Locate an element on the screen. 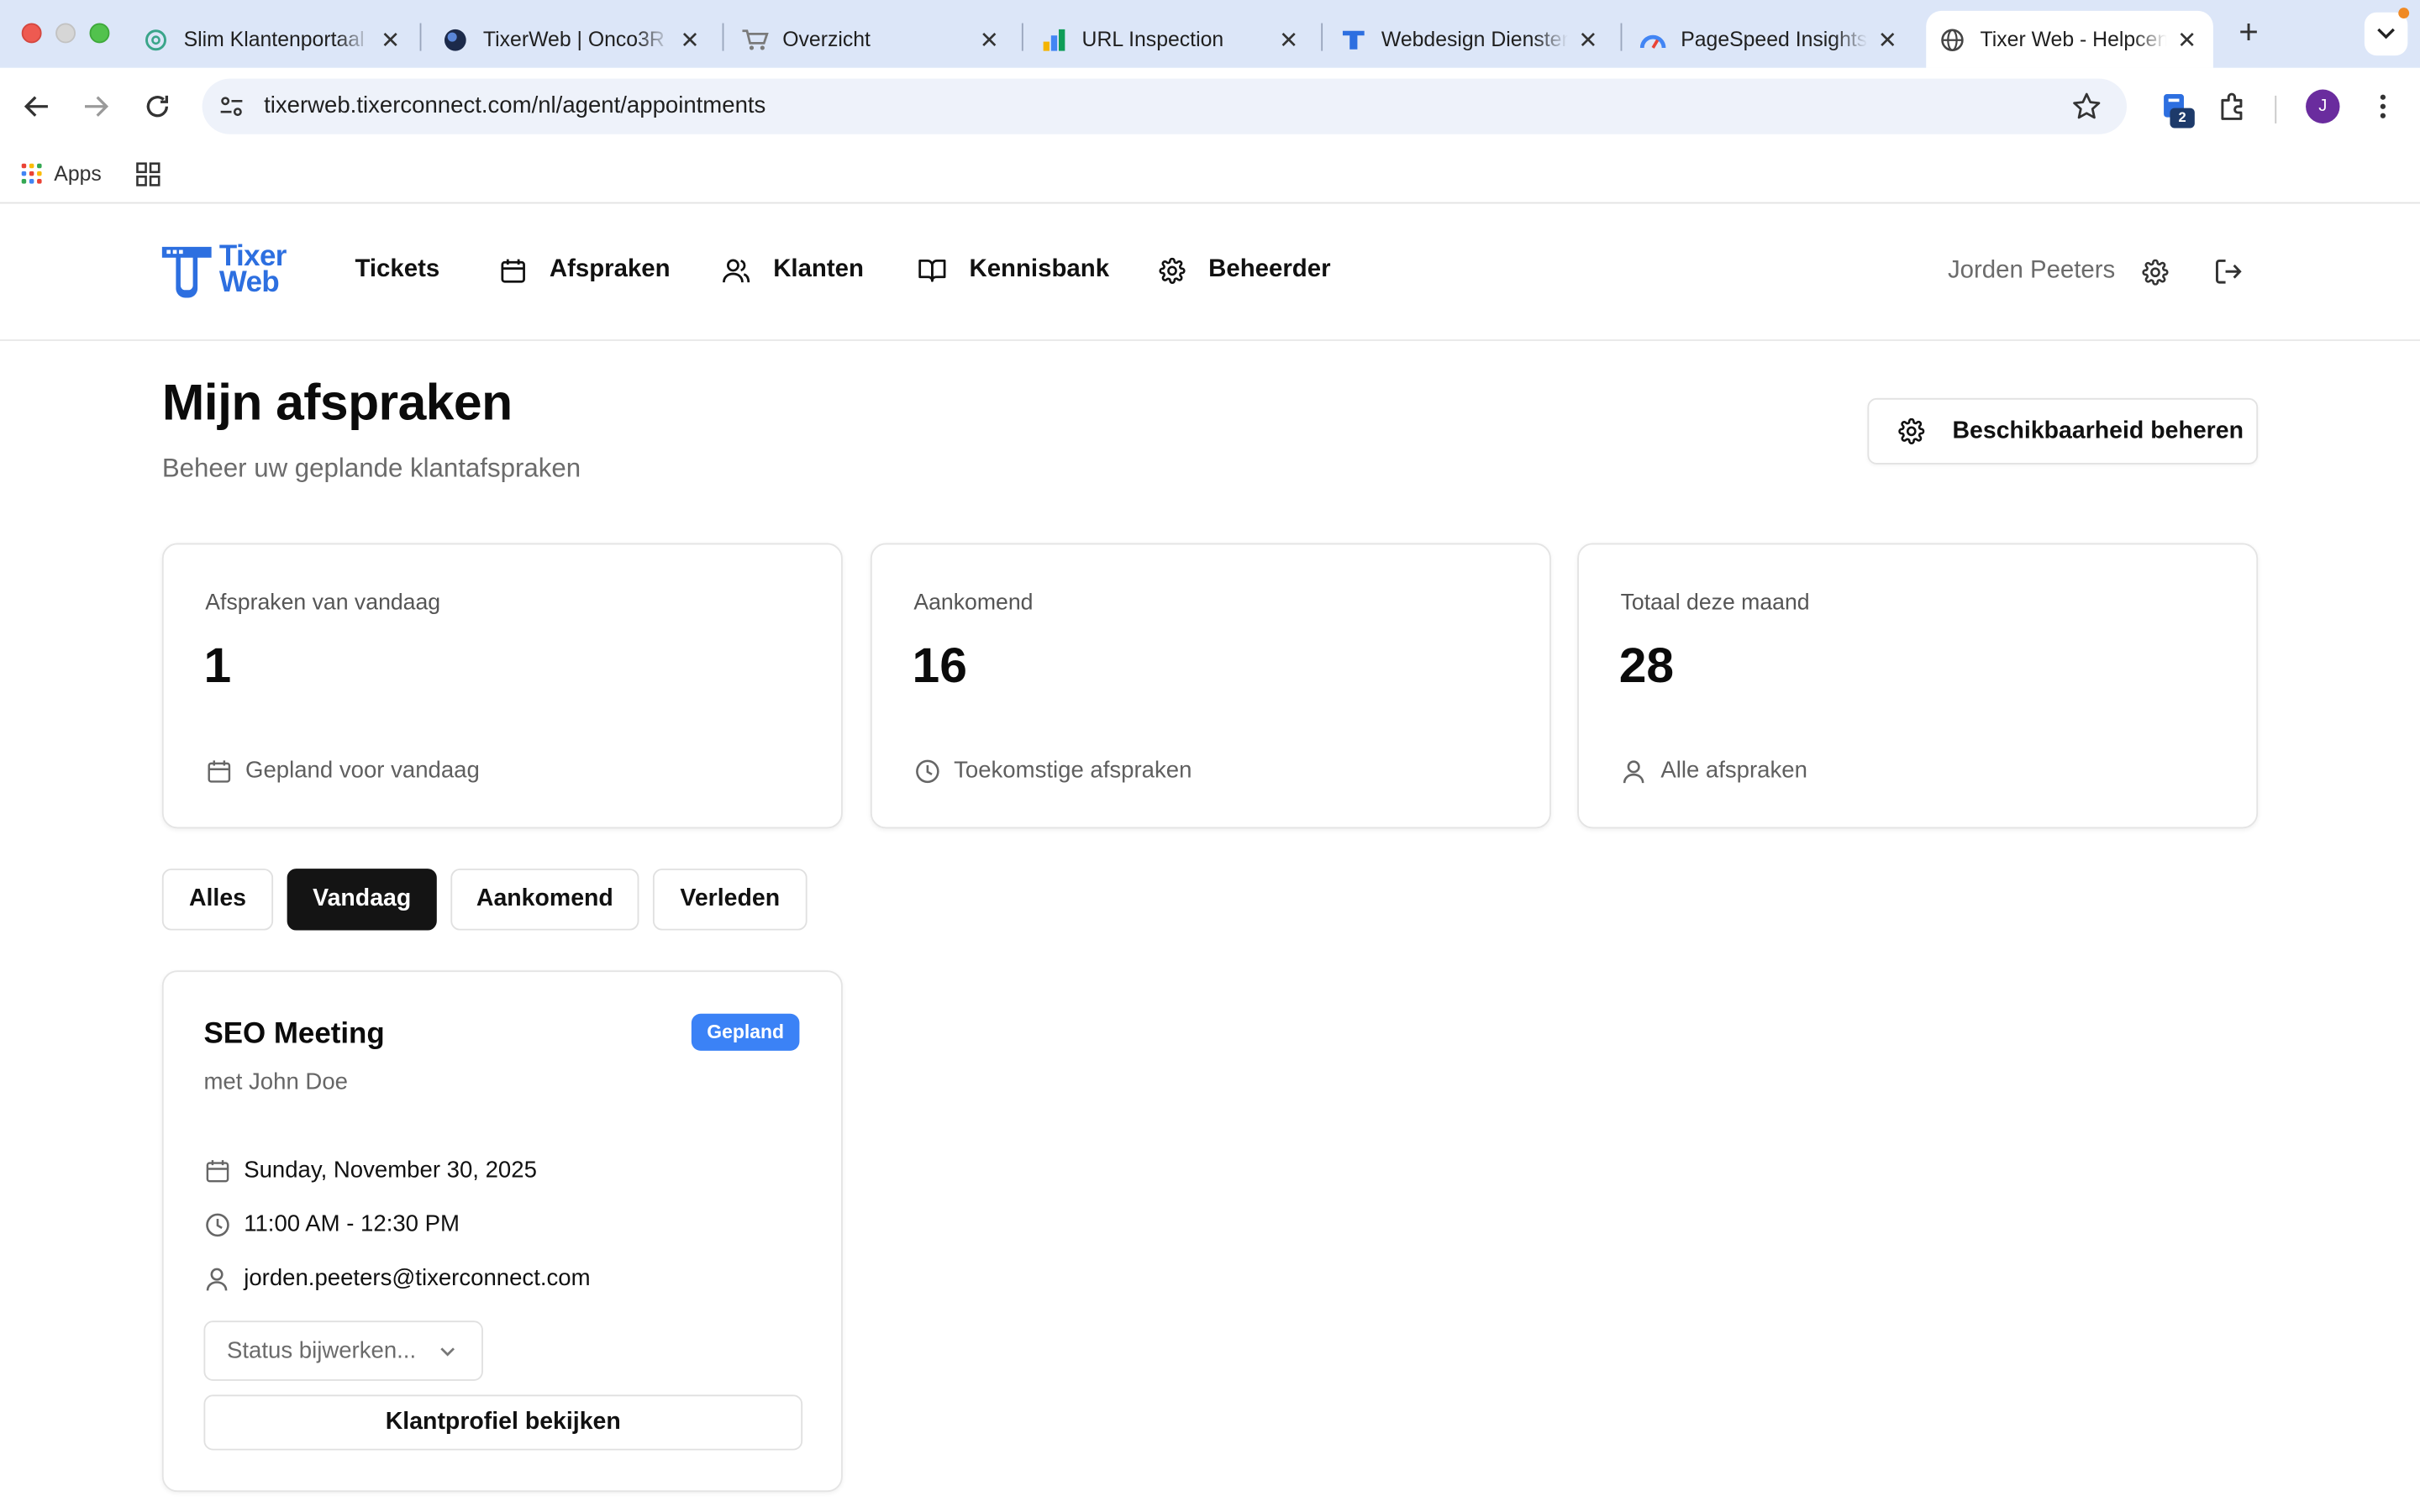 This screenshot has height=1512, width=2420. users-icon is located at coordinates (736, 270).